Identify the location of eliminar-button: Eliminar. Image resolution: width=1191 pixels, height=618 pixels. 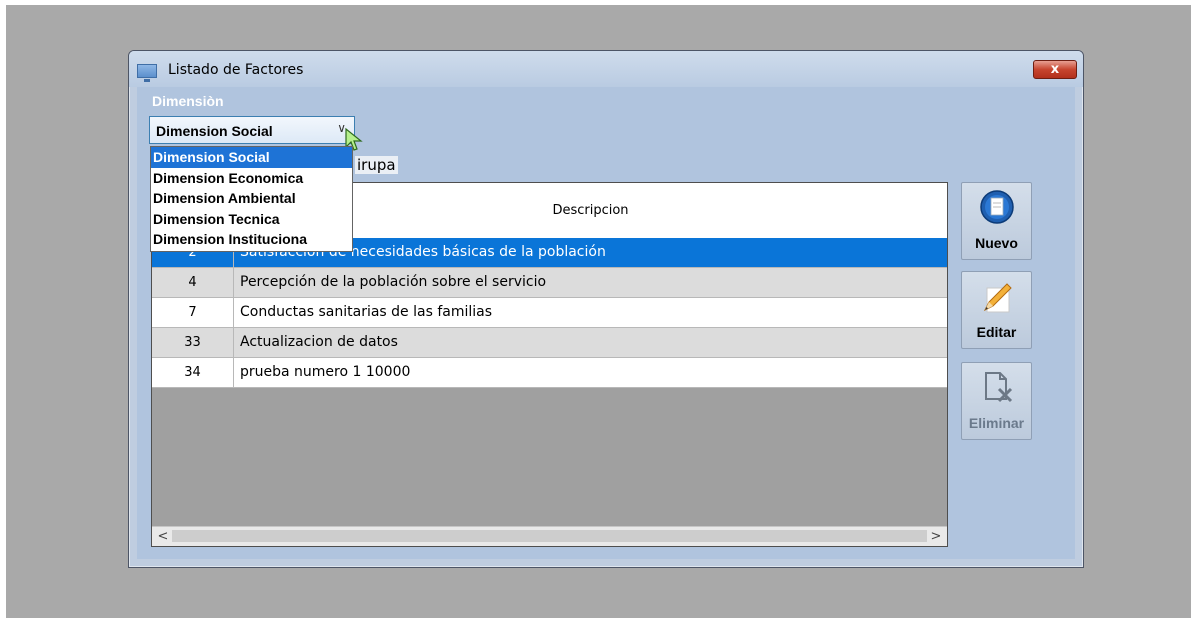
(996, 401).